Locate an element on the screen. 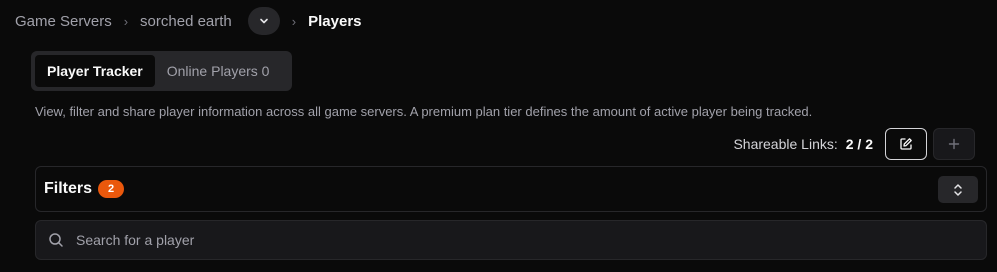  breadcrumb-current: Players is located at coordinates (335, 21).